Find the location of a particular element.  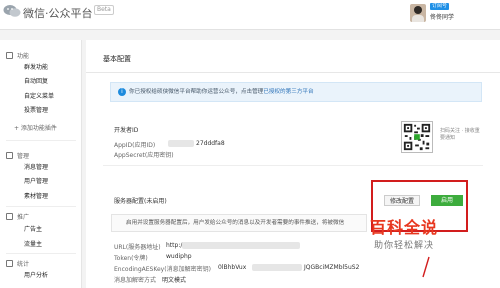

server-description: 启用并设置服务器配置后，用户发给公众号的消息以及开发者需要的事件推送，将被微信 is located at coordinates (239, 223).